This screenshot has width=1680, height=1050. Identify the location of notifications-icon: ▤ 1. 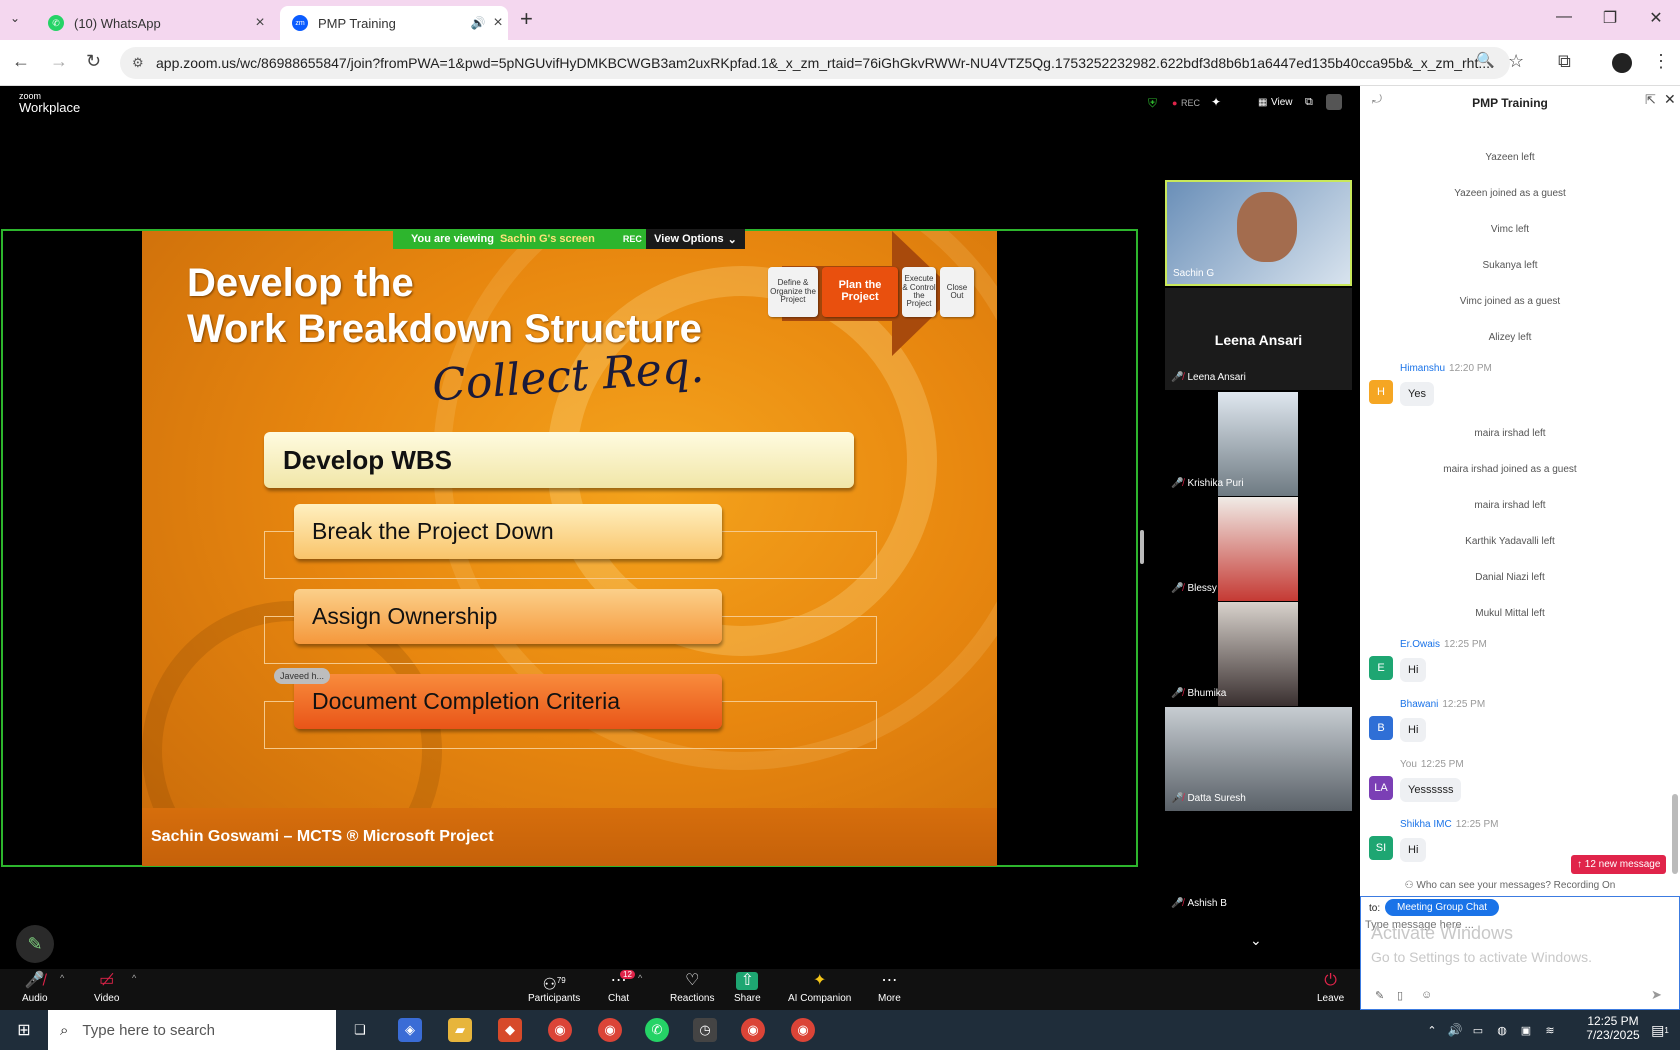
(1660, 1030).